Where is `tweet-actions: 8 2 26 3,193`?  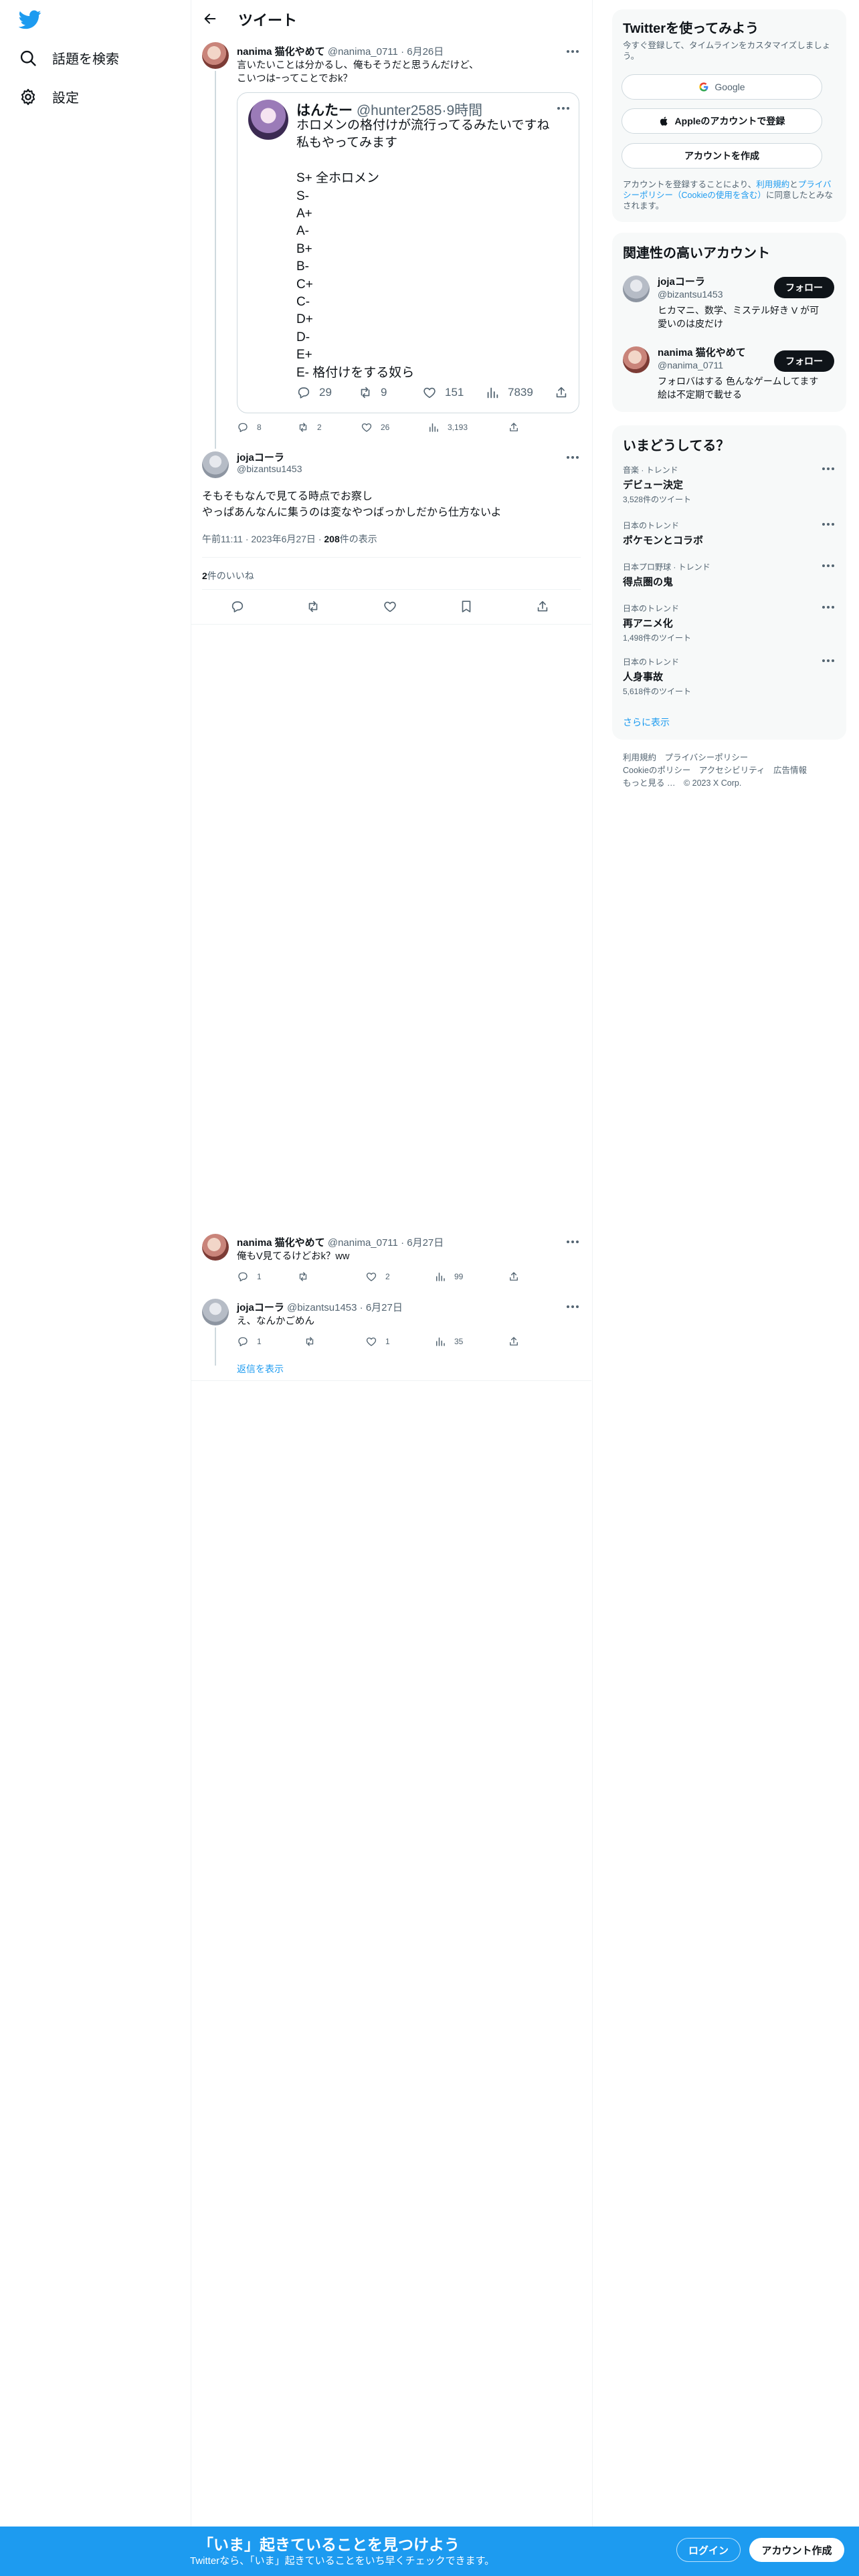
tweet-actions: 8 2 26 3,193 is located at coordinates (380, 428).